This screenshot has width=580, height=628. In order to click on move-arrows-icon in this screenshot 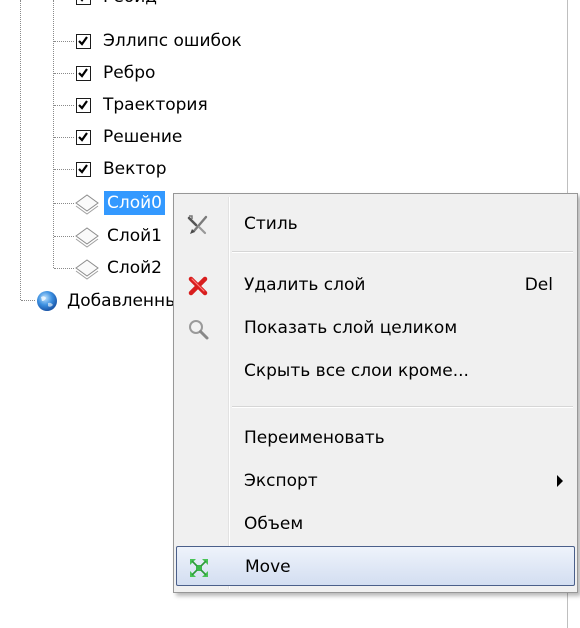, I will do `click(199, 568)`.